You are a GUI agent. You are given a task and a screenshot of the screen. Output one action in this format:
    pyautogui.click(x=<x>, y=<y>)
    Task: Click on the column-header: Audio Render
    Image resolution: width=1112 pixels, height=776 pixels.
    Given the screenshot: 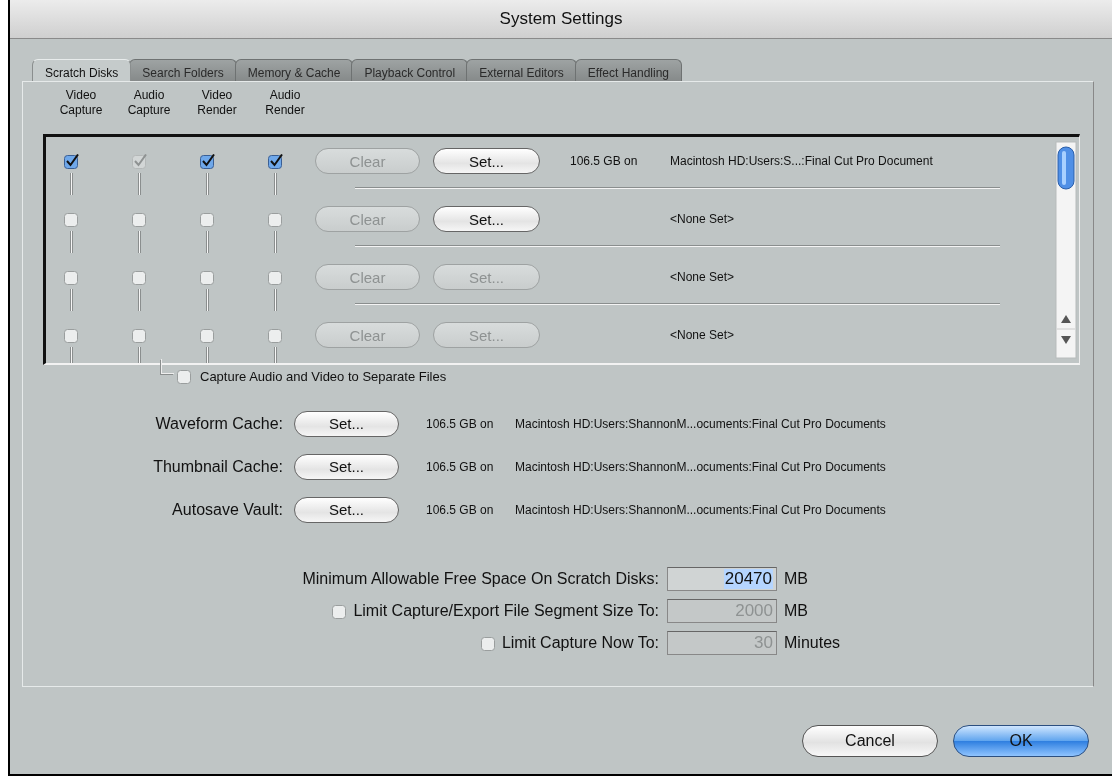 What is the action you would take?
    pyautogui.click(x=285, y=103)
    